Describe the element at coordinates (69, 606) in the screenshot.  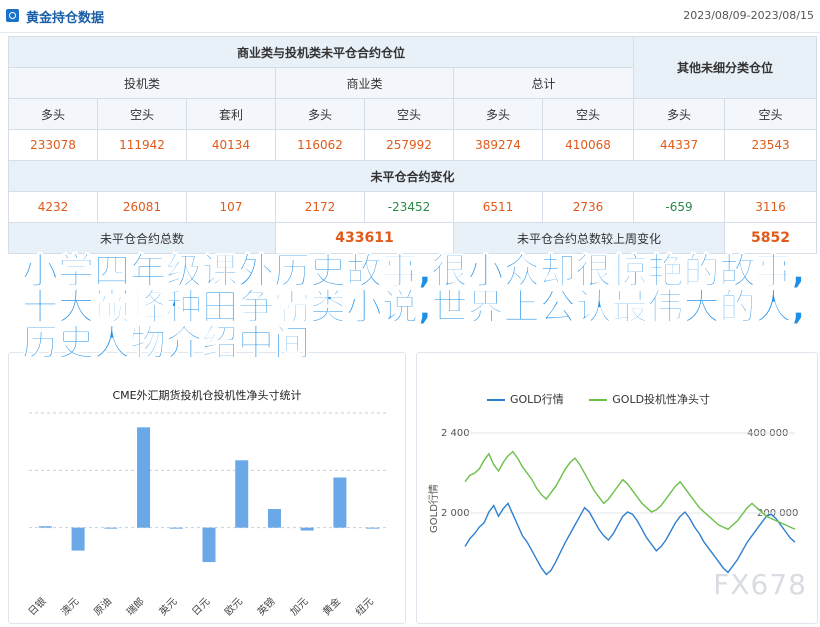
I see `x-tick-label: 澳元` at that location.